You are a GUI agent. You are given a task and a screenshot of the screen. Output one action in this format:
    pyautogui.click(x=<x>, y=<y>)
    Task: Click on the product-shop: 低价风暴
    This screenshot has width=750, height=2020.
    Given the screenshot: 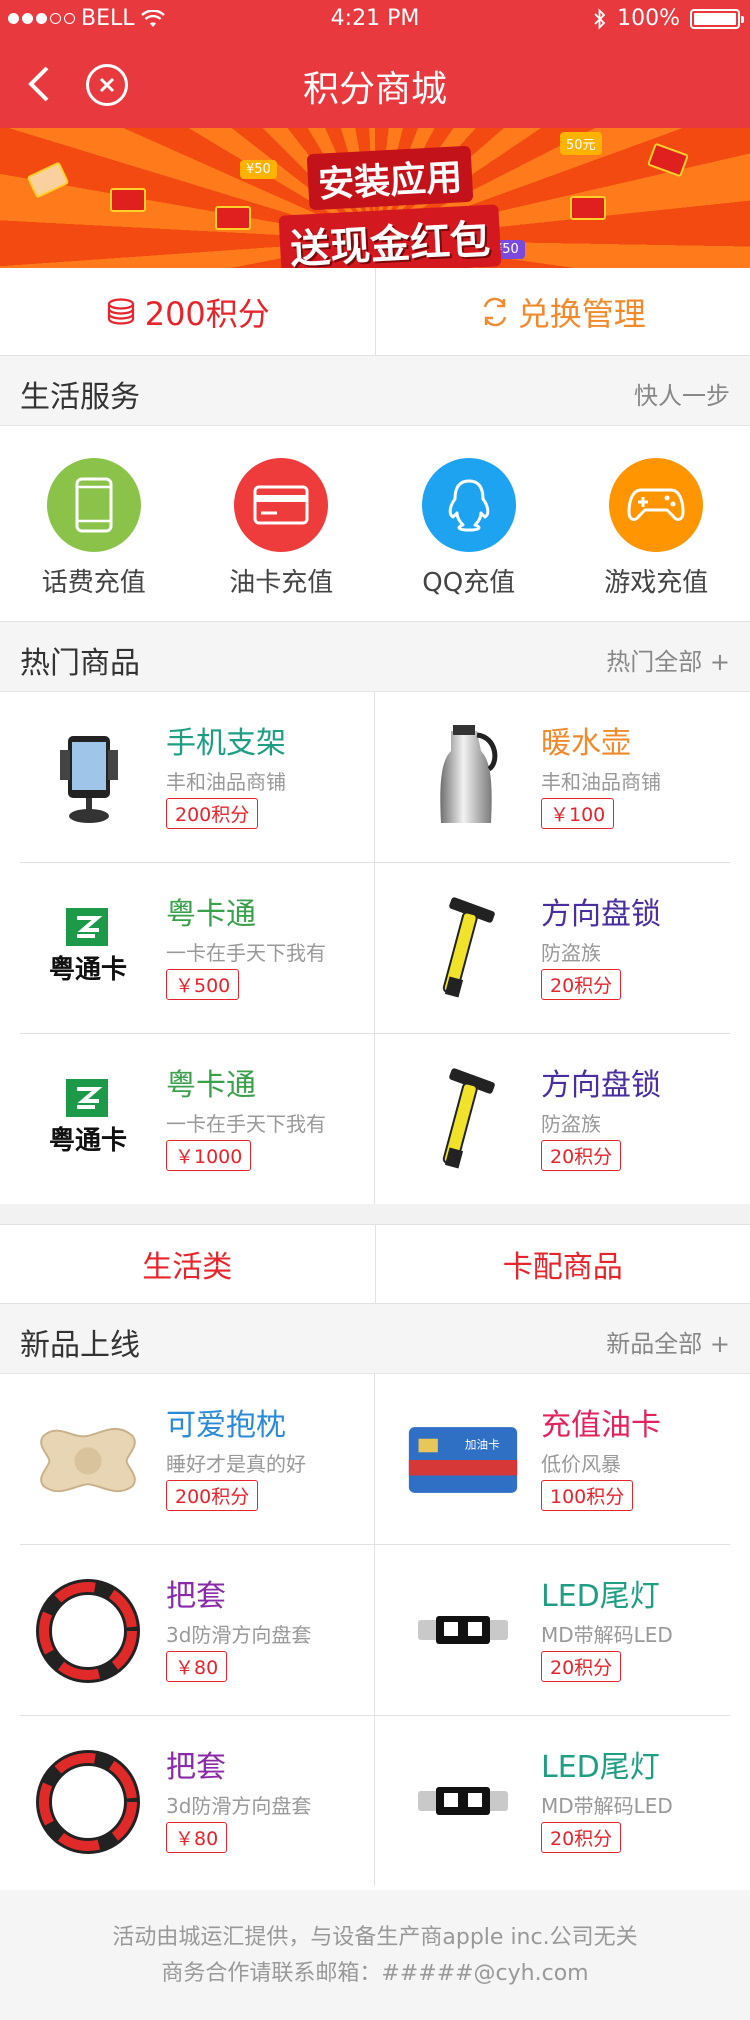 What is the action you would take?
    pyautogui.click(x=581, y=1464)
    